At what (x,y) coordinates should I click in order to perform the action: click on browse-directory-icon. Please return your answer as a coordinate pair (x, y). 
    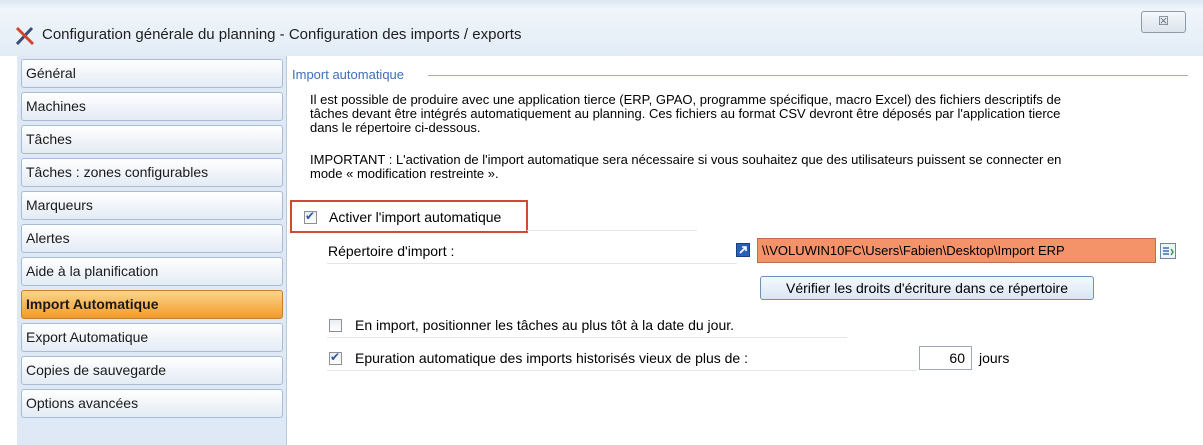
    Looking at the image, I should click on (1168, 251).